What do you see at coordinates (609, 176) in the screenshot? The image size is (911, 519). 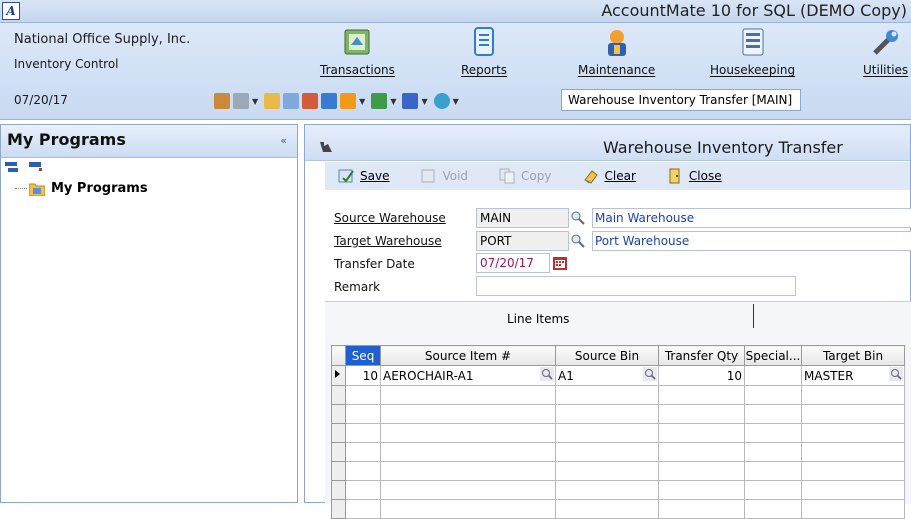 I see `clear-button: Clear` at bounding box center [609, 176].